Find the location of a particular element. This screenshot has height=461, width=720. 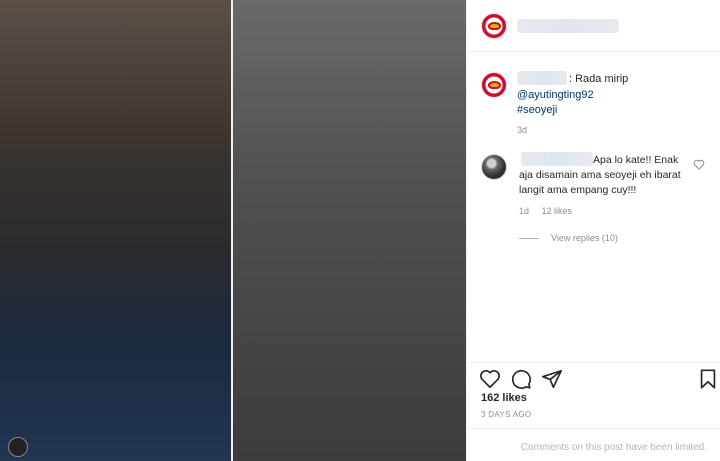

comment-timestamp: 1d is located at coordinates (524, 211).